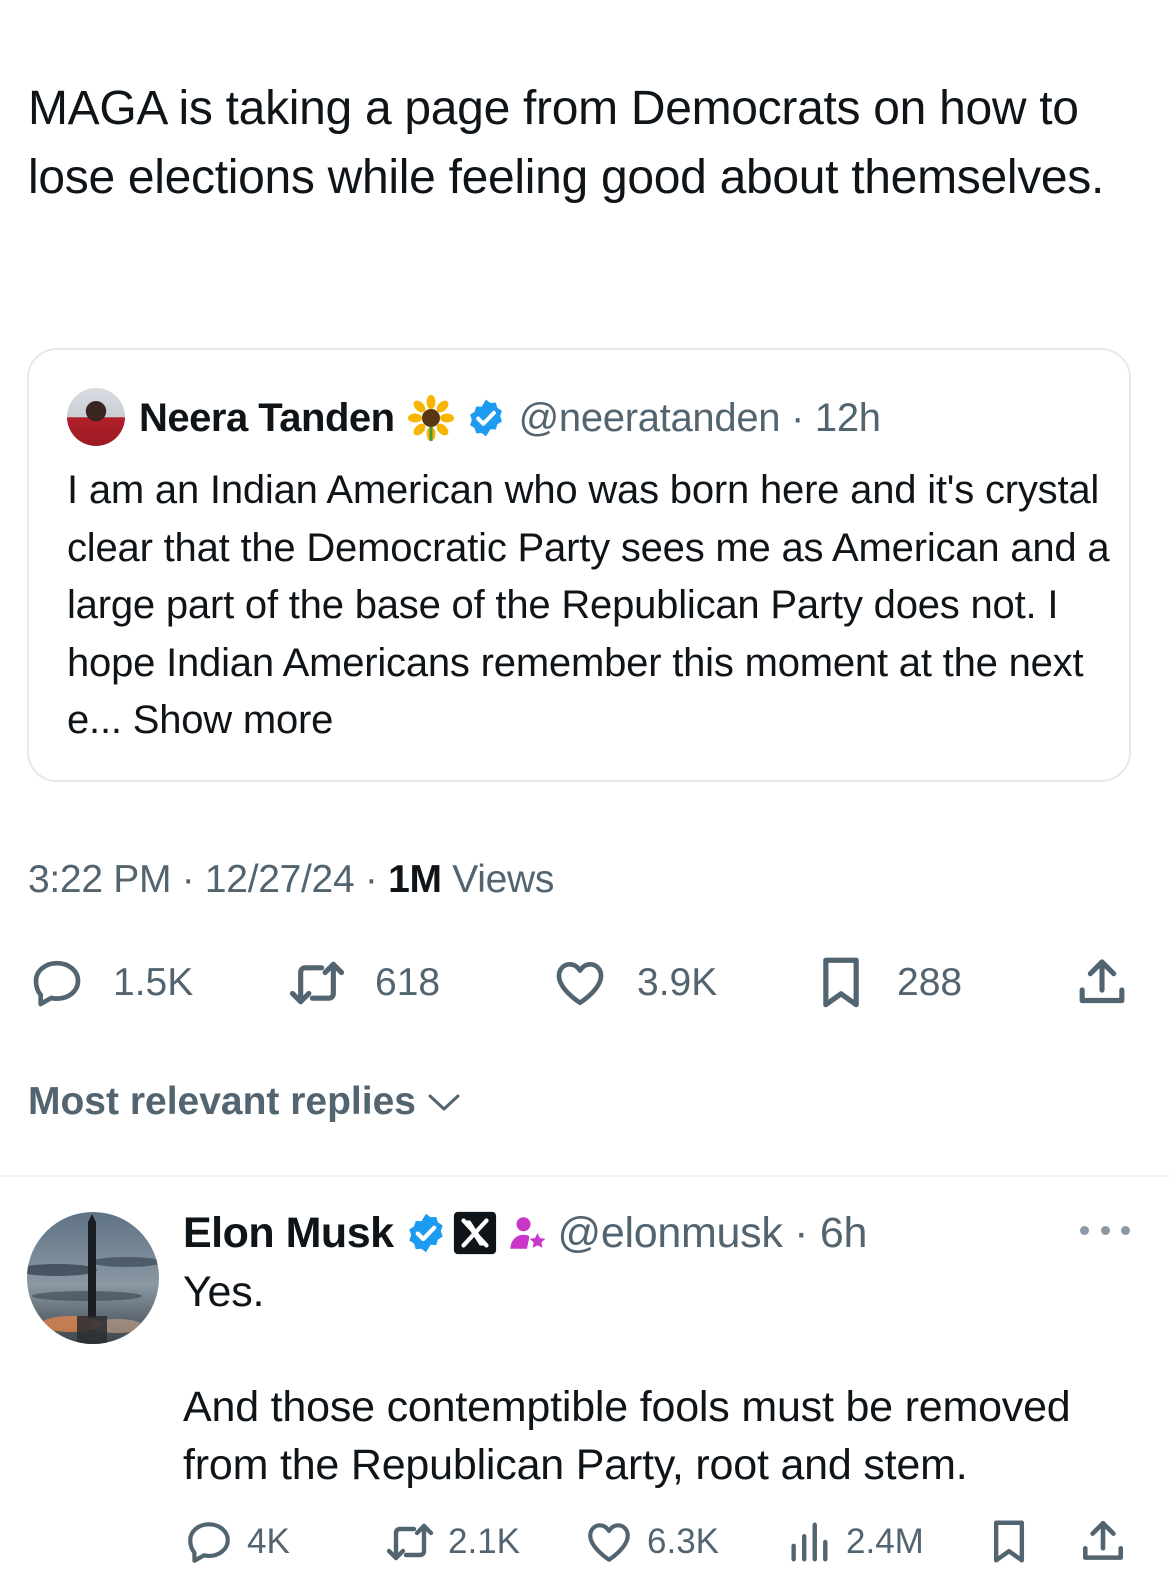  I want to click on quoted-author-avatar, so click(96, 417).